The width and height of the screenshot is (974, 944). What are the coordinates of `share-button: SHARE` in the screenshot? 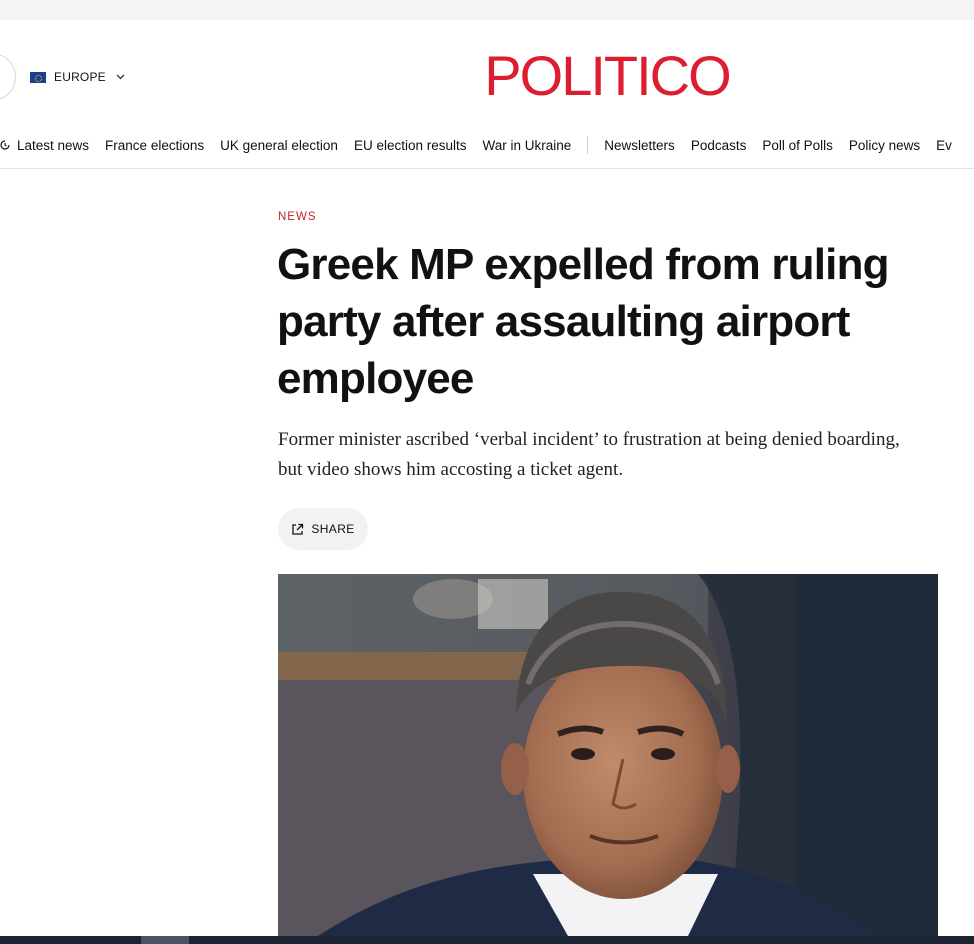 It's located at (323, 529).